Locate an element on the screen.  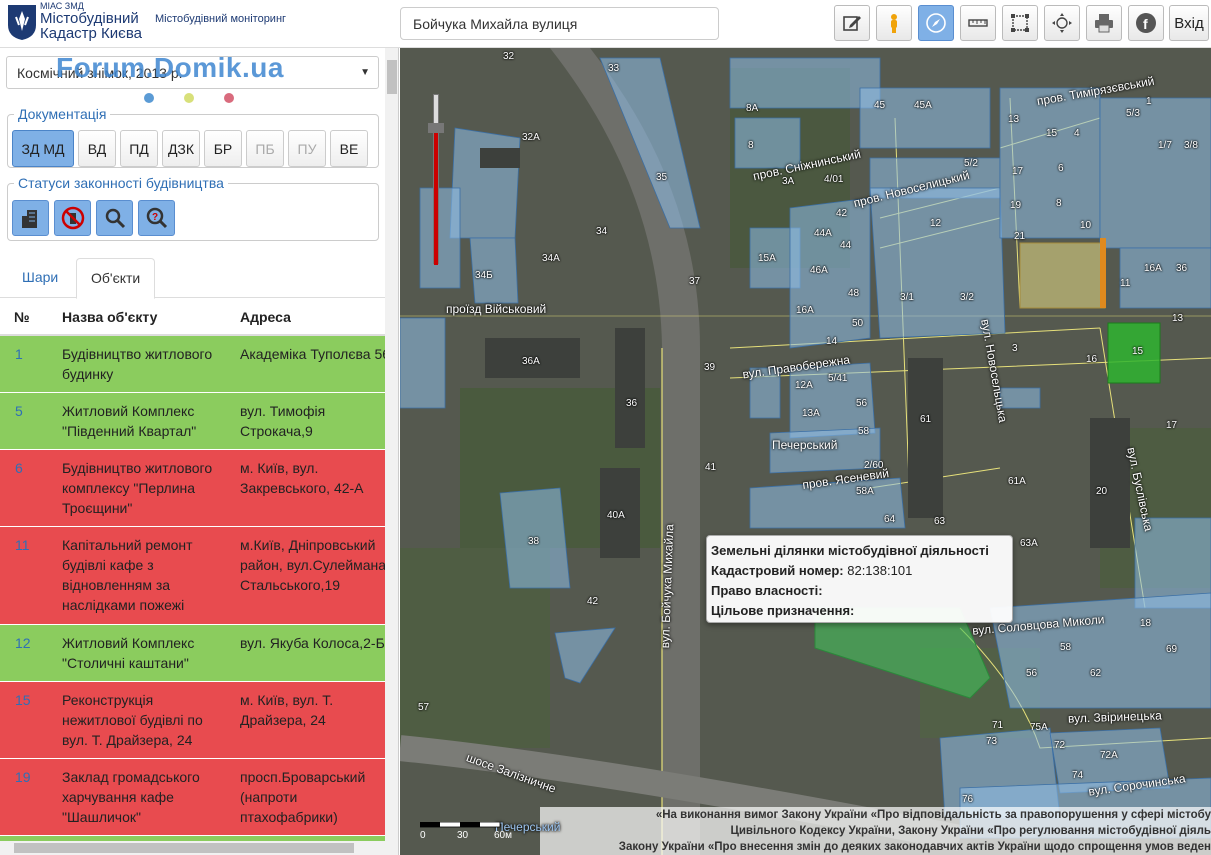
legal-building-button is located at coordinates (30, 218).